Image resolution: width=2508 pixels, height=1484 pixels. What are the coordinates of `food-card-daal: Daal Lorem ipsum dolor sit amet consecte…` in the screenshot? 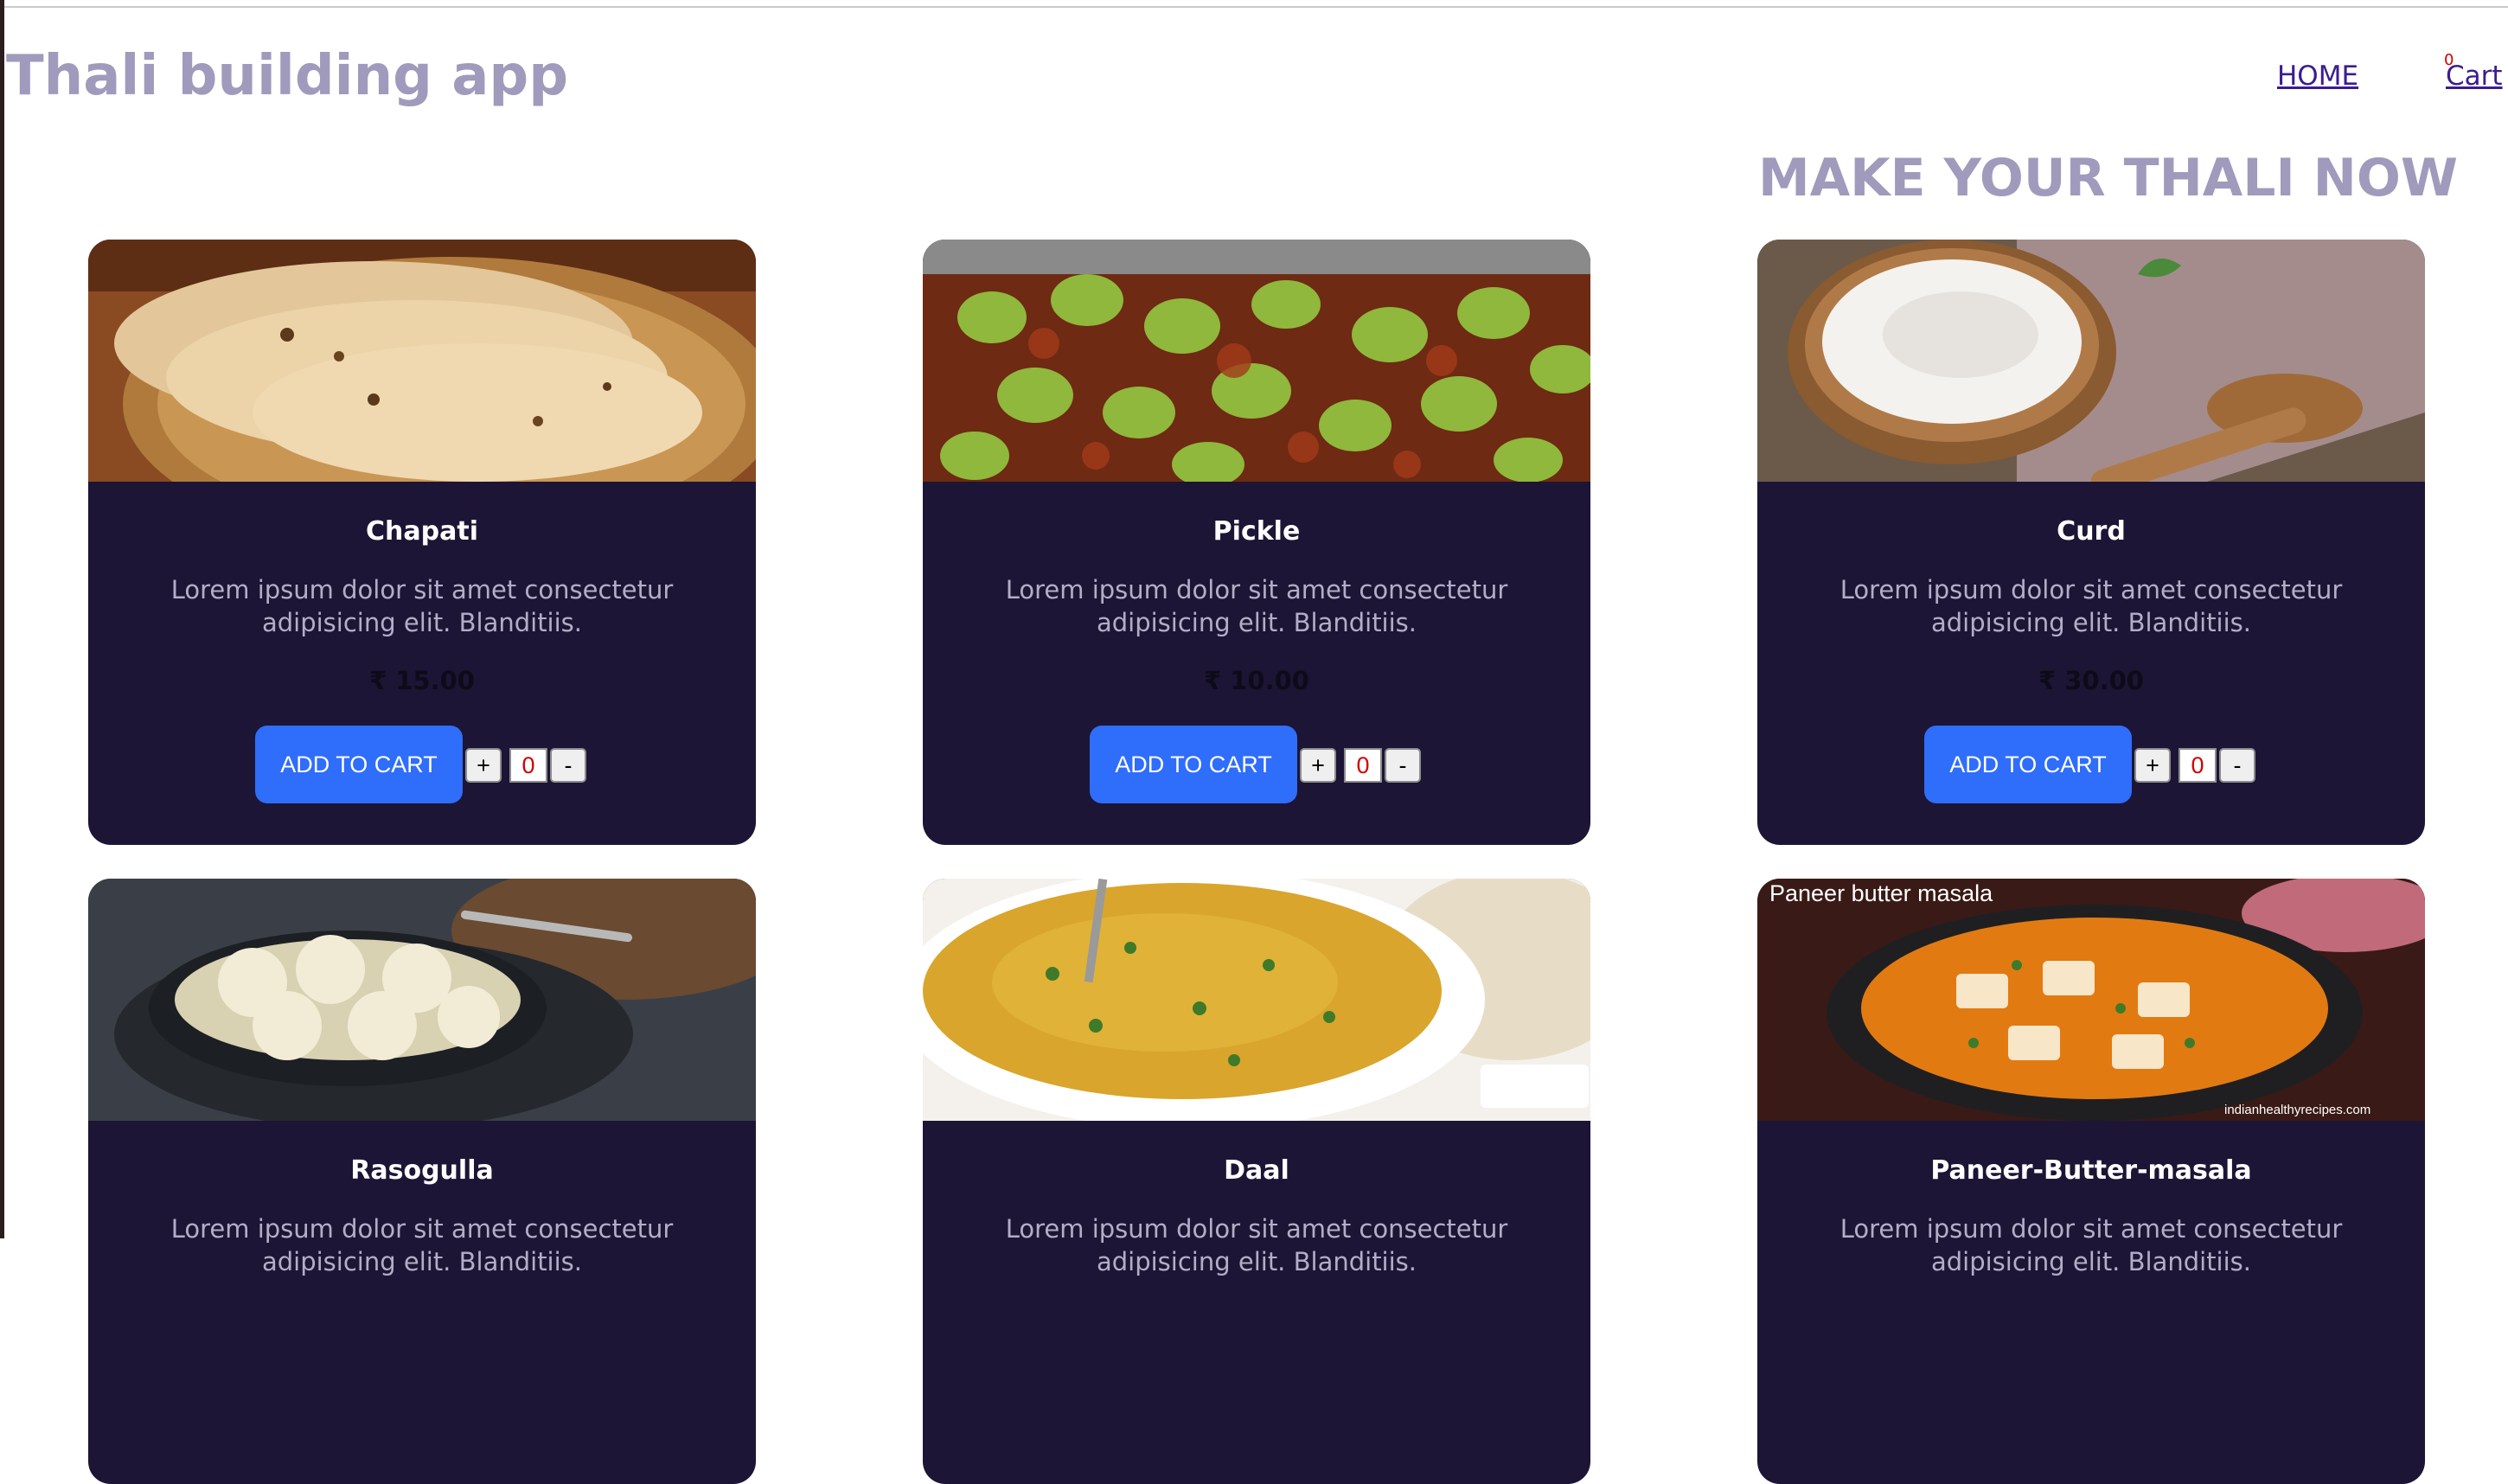 It's located at (1256, 1182).